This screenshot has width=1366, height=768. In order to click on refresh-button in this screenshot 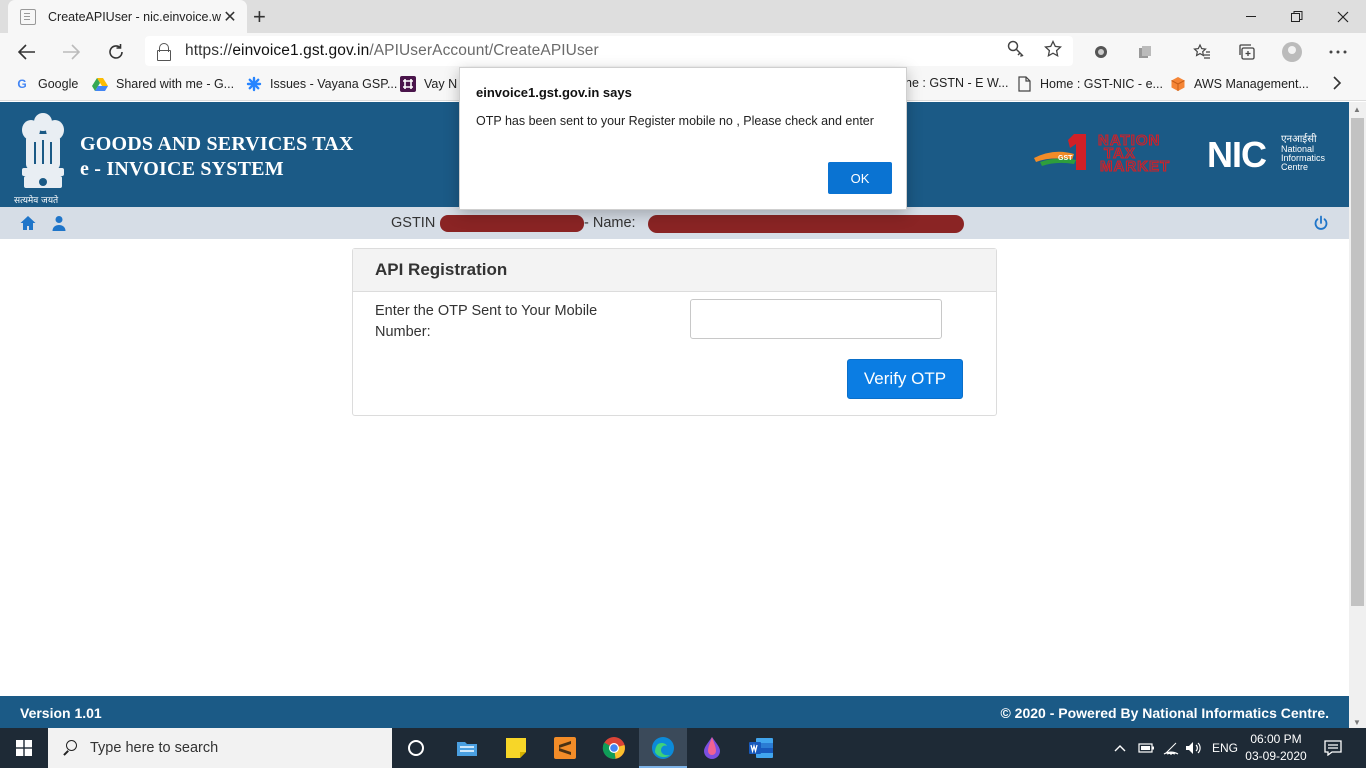, I will do `click(116, 52)`.